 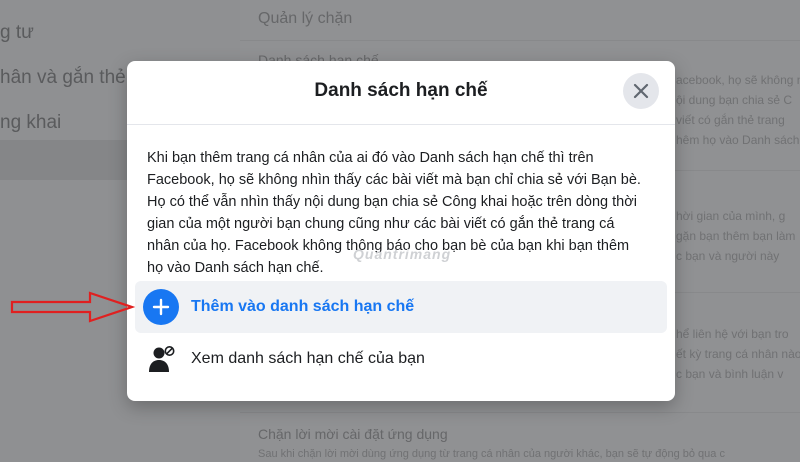 I want to click on section-desc-line: c bạn và người này, so click(x=728, y=256).